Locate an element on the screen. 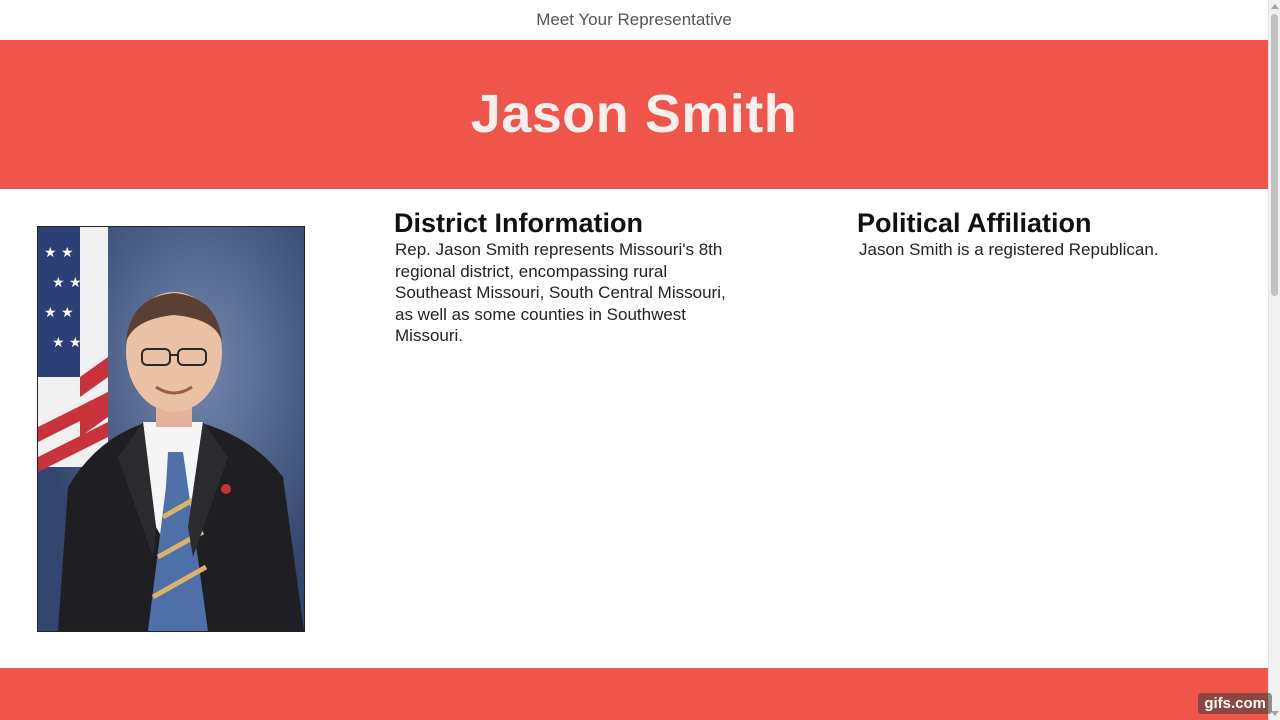 Image resolution: width=1280 pixels, height=720 pixels. flag-icon: ★ ★ ★ ★ ★ ★ ★ ★ is located at coordinates (73, 349).